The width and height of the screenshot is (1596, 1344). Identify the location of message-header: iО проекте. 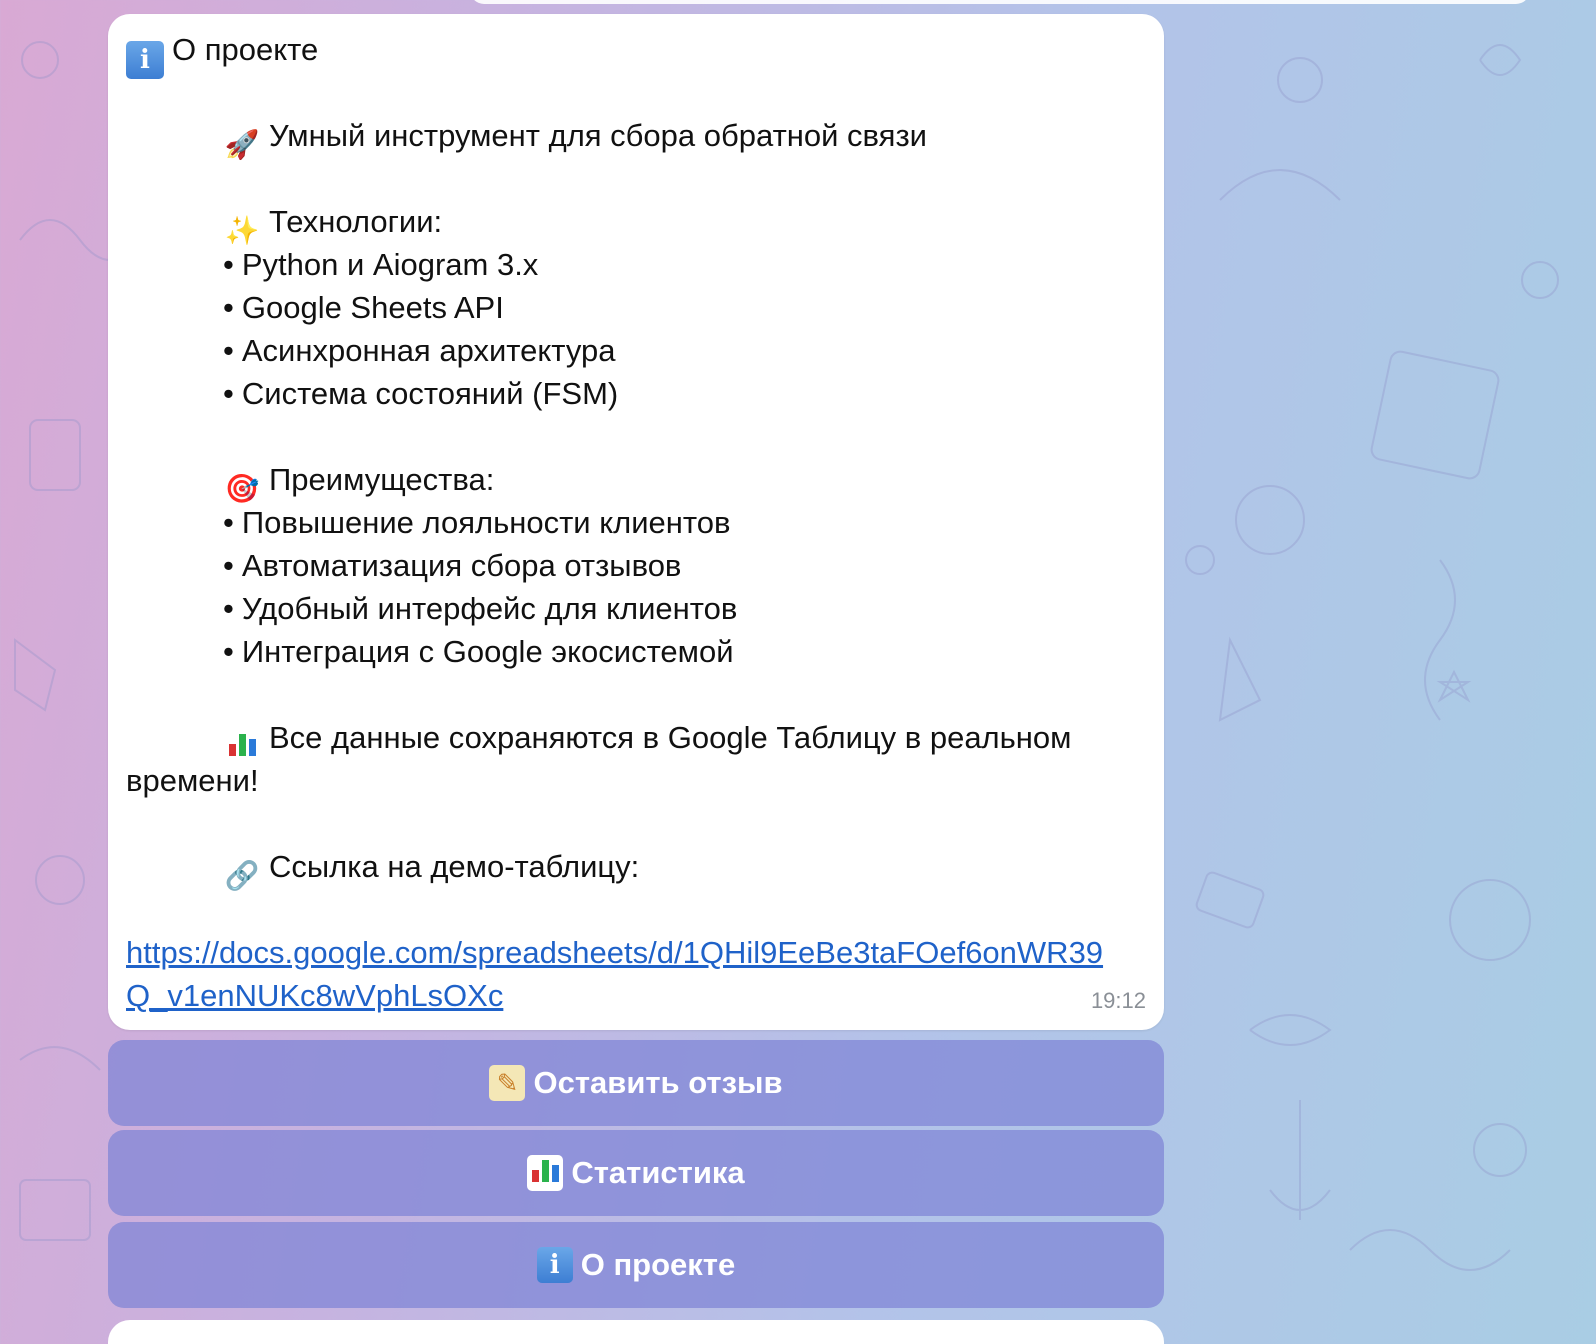
(636, 53).